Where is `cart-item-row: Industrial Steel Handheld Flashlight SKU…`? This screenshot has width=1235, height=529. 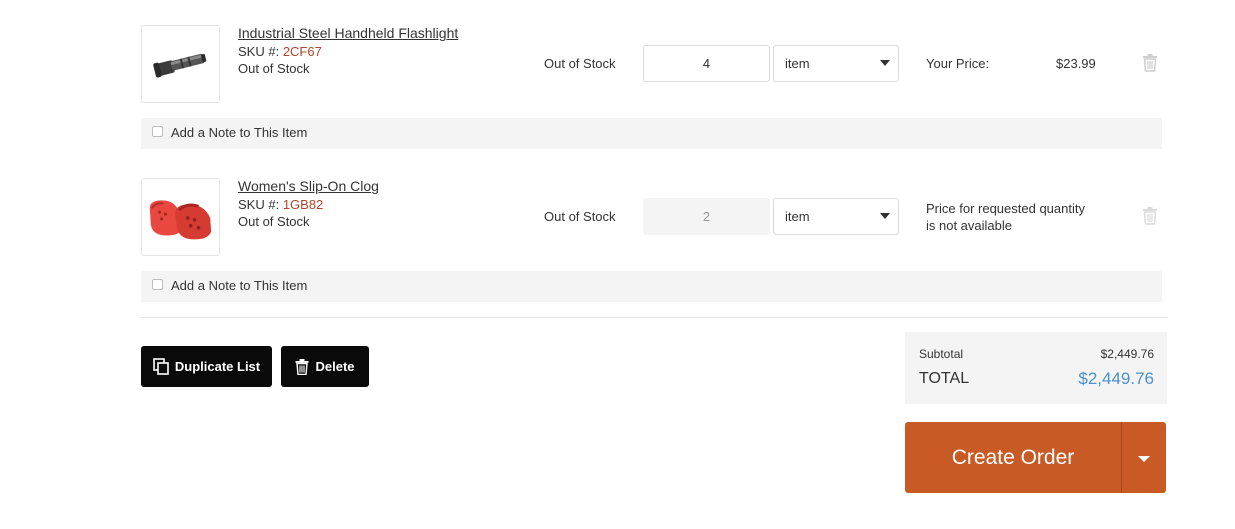
cart-item-row: Industrial Steel Handheld Flashlight SKU… is located at coordinates (654, 65).